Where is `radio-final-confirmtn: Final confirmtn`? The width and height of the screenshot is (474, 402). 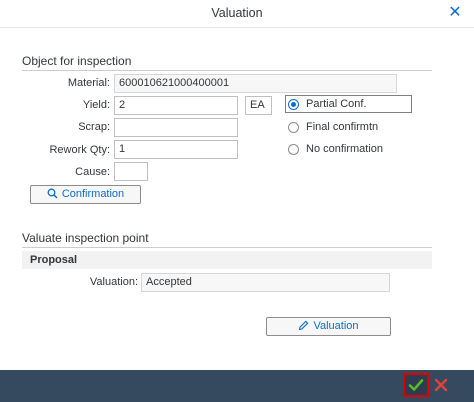
radio-final-confirmtn: Final confirmtn is located at coordinates (333, 127).